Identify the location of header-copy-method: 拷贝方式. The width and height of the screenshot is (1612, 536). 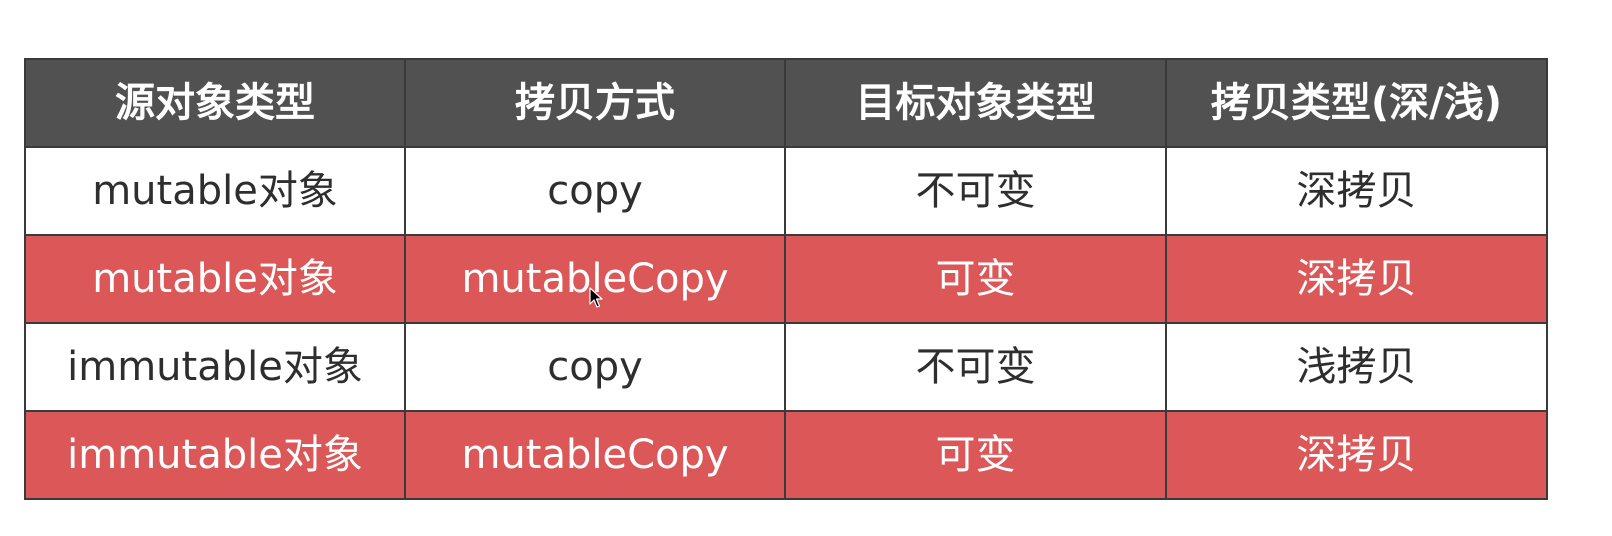
(595, 103).